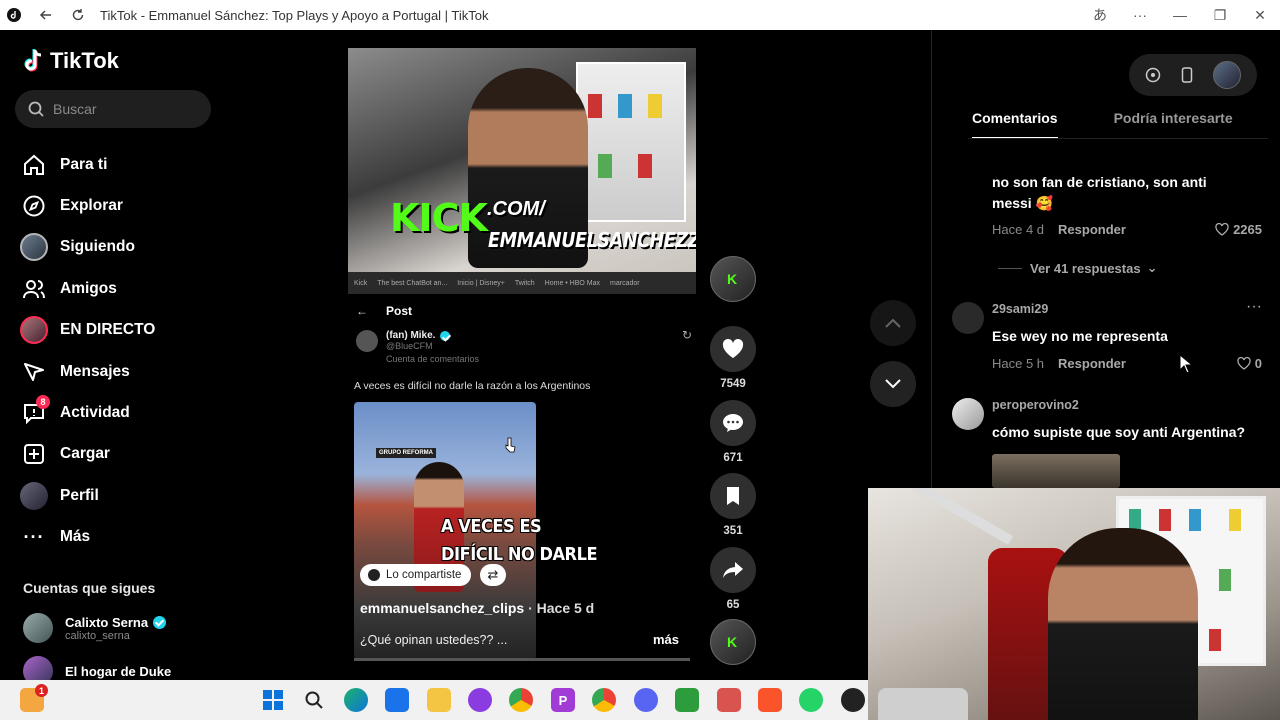 This screenshot has width=1280, height=720. I want to click on next-video-button, so click(893, 384).